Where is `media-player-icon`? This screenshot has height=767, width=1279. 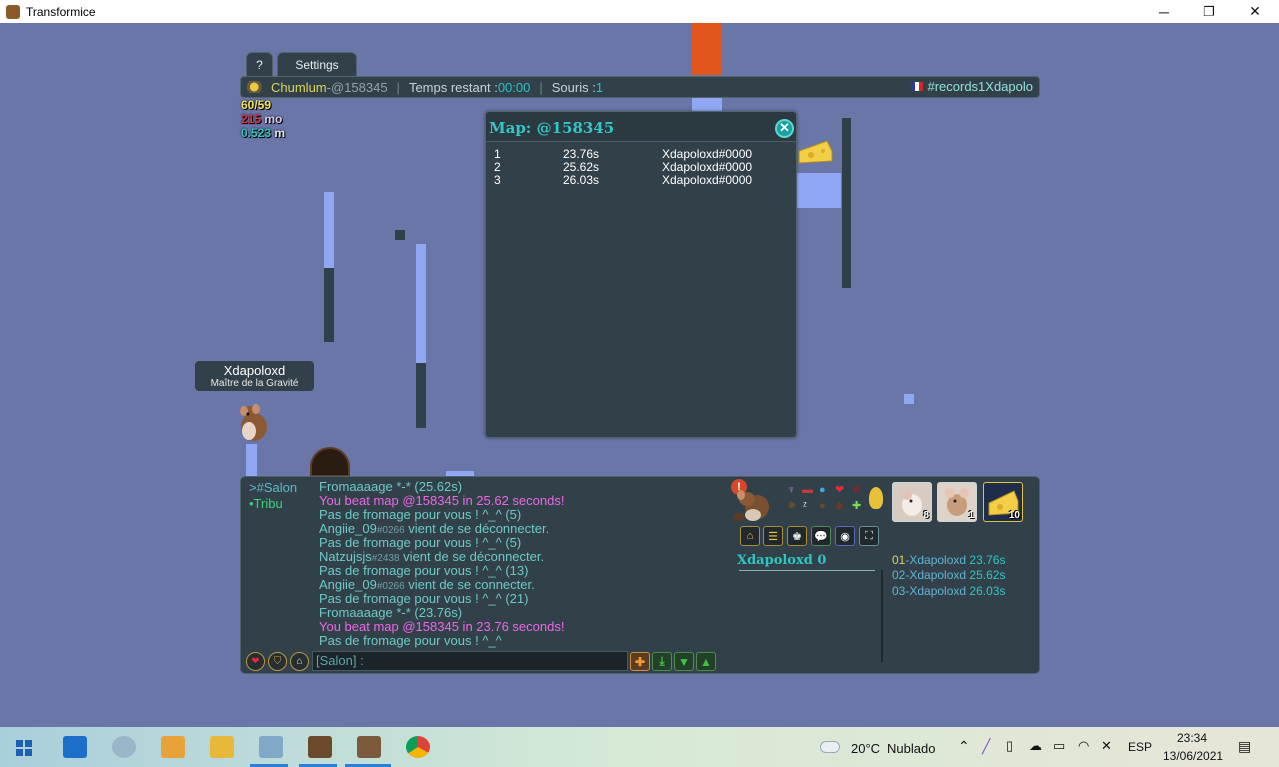
media-player-icon is located at coordinates (173, 747).